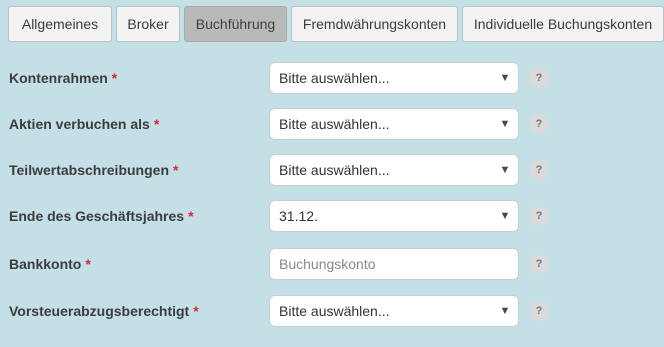 Image resolution: width=664 pixels, height=347 pixels. I want to click on bankkonto-input, so click(394, 264).